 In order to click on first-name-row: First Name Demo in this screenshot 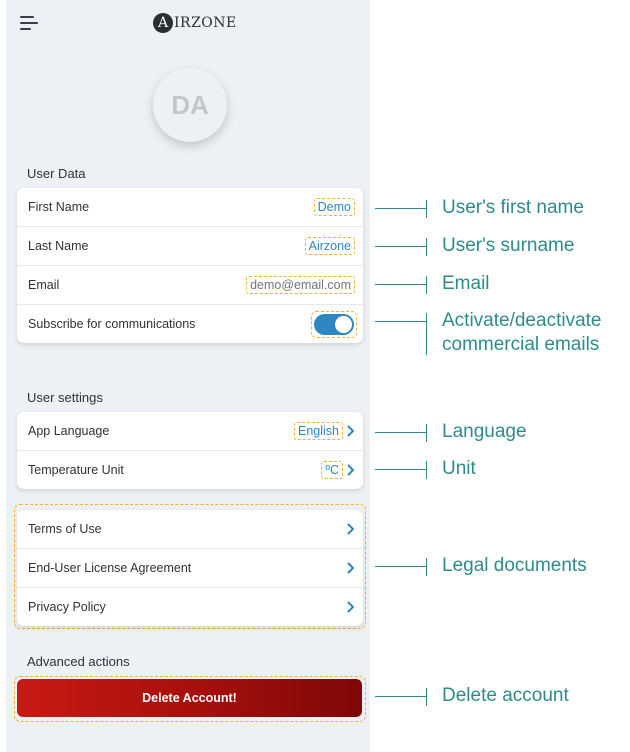, I will do `click(190, 207)`.